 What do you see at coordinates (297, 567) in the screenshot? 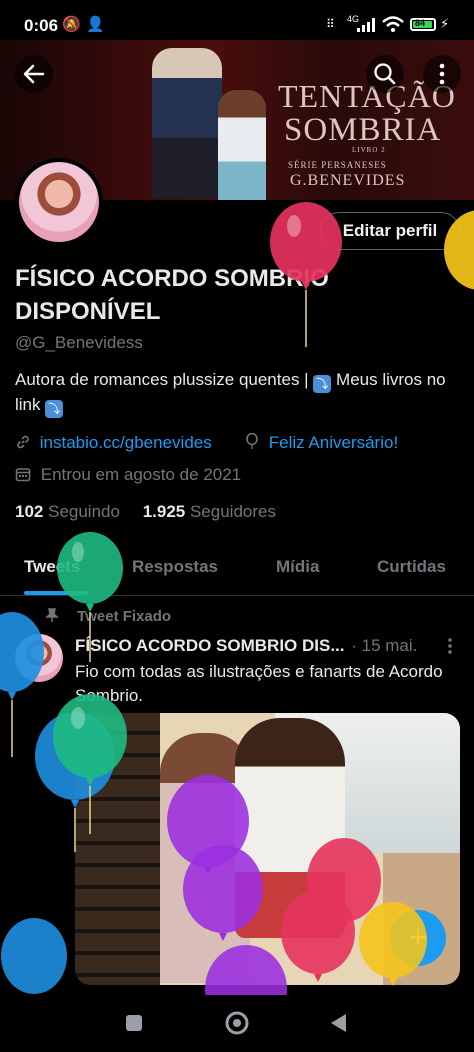
I see `tab-media: Mídia` at bounding box center [297, 567].